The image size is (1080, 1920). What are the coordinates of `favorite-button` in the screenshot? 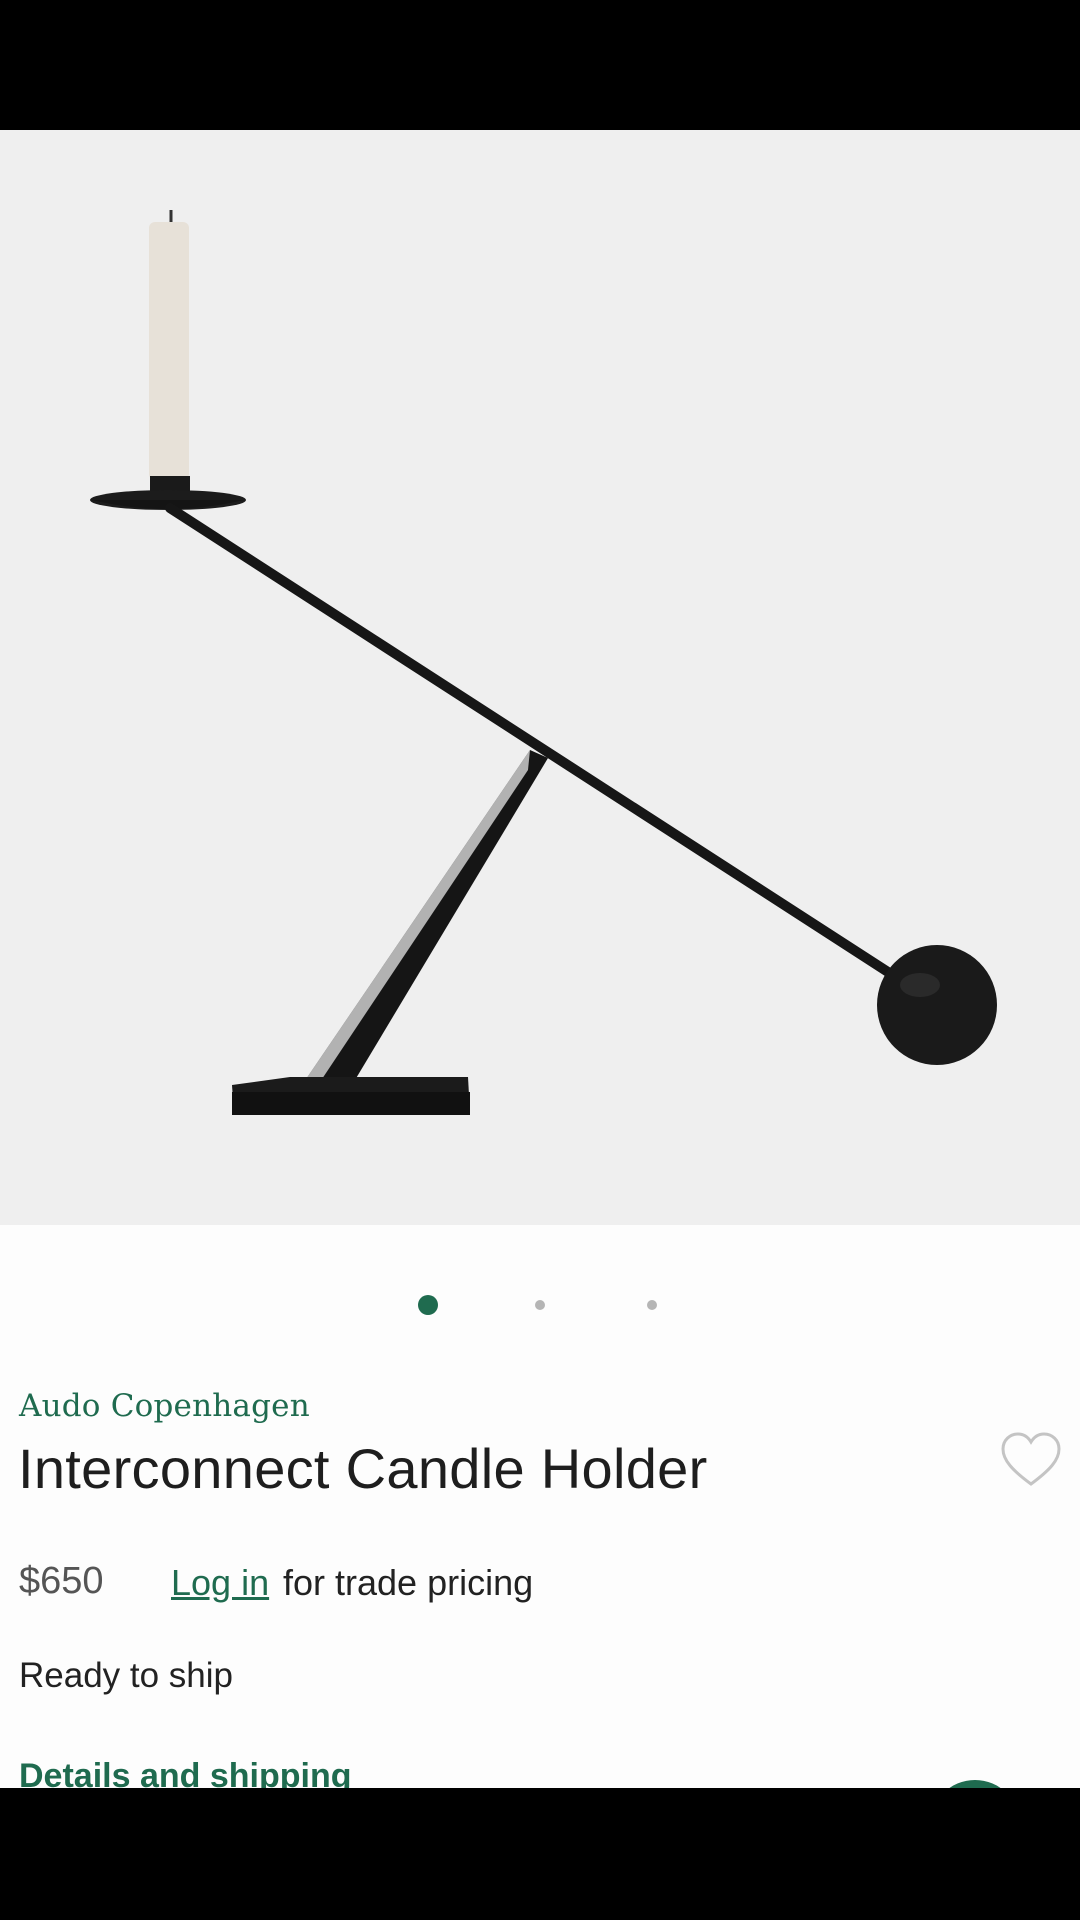 It's located at (1031, 1460).